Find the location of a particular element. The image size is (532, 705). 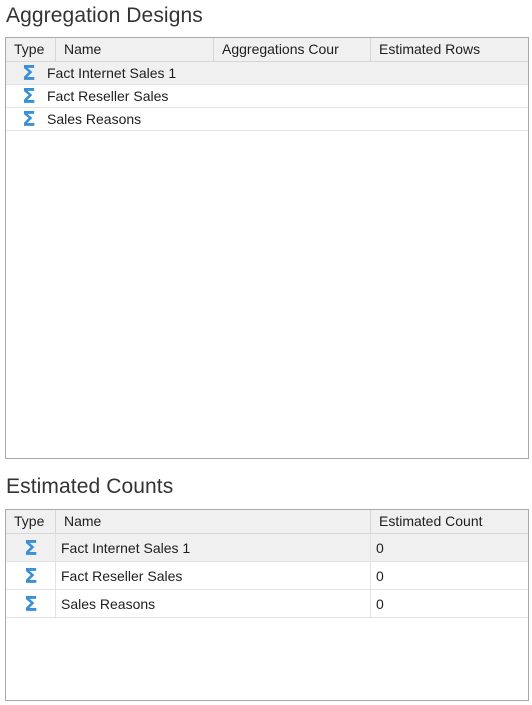

estimated-counts-title: Estimated Counts is located at coordinates (90, 486).